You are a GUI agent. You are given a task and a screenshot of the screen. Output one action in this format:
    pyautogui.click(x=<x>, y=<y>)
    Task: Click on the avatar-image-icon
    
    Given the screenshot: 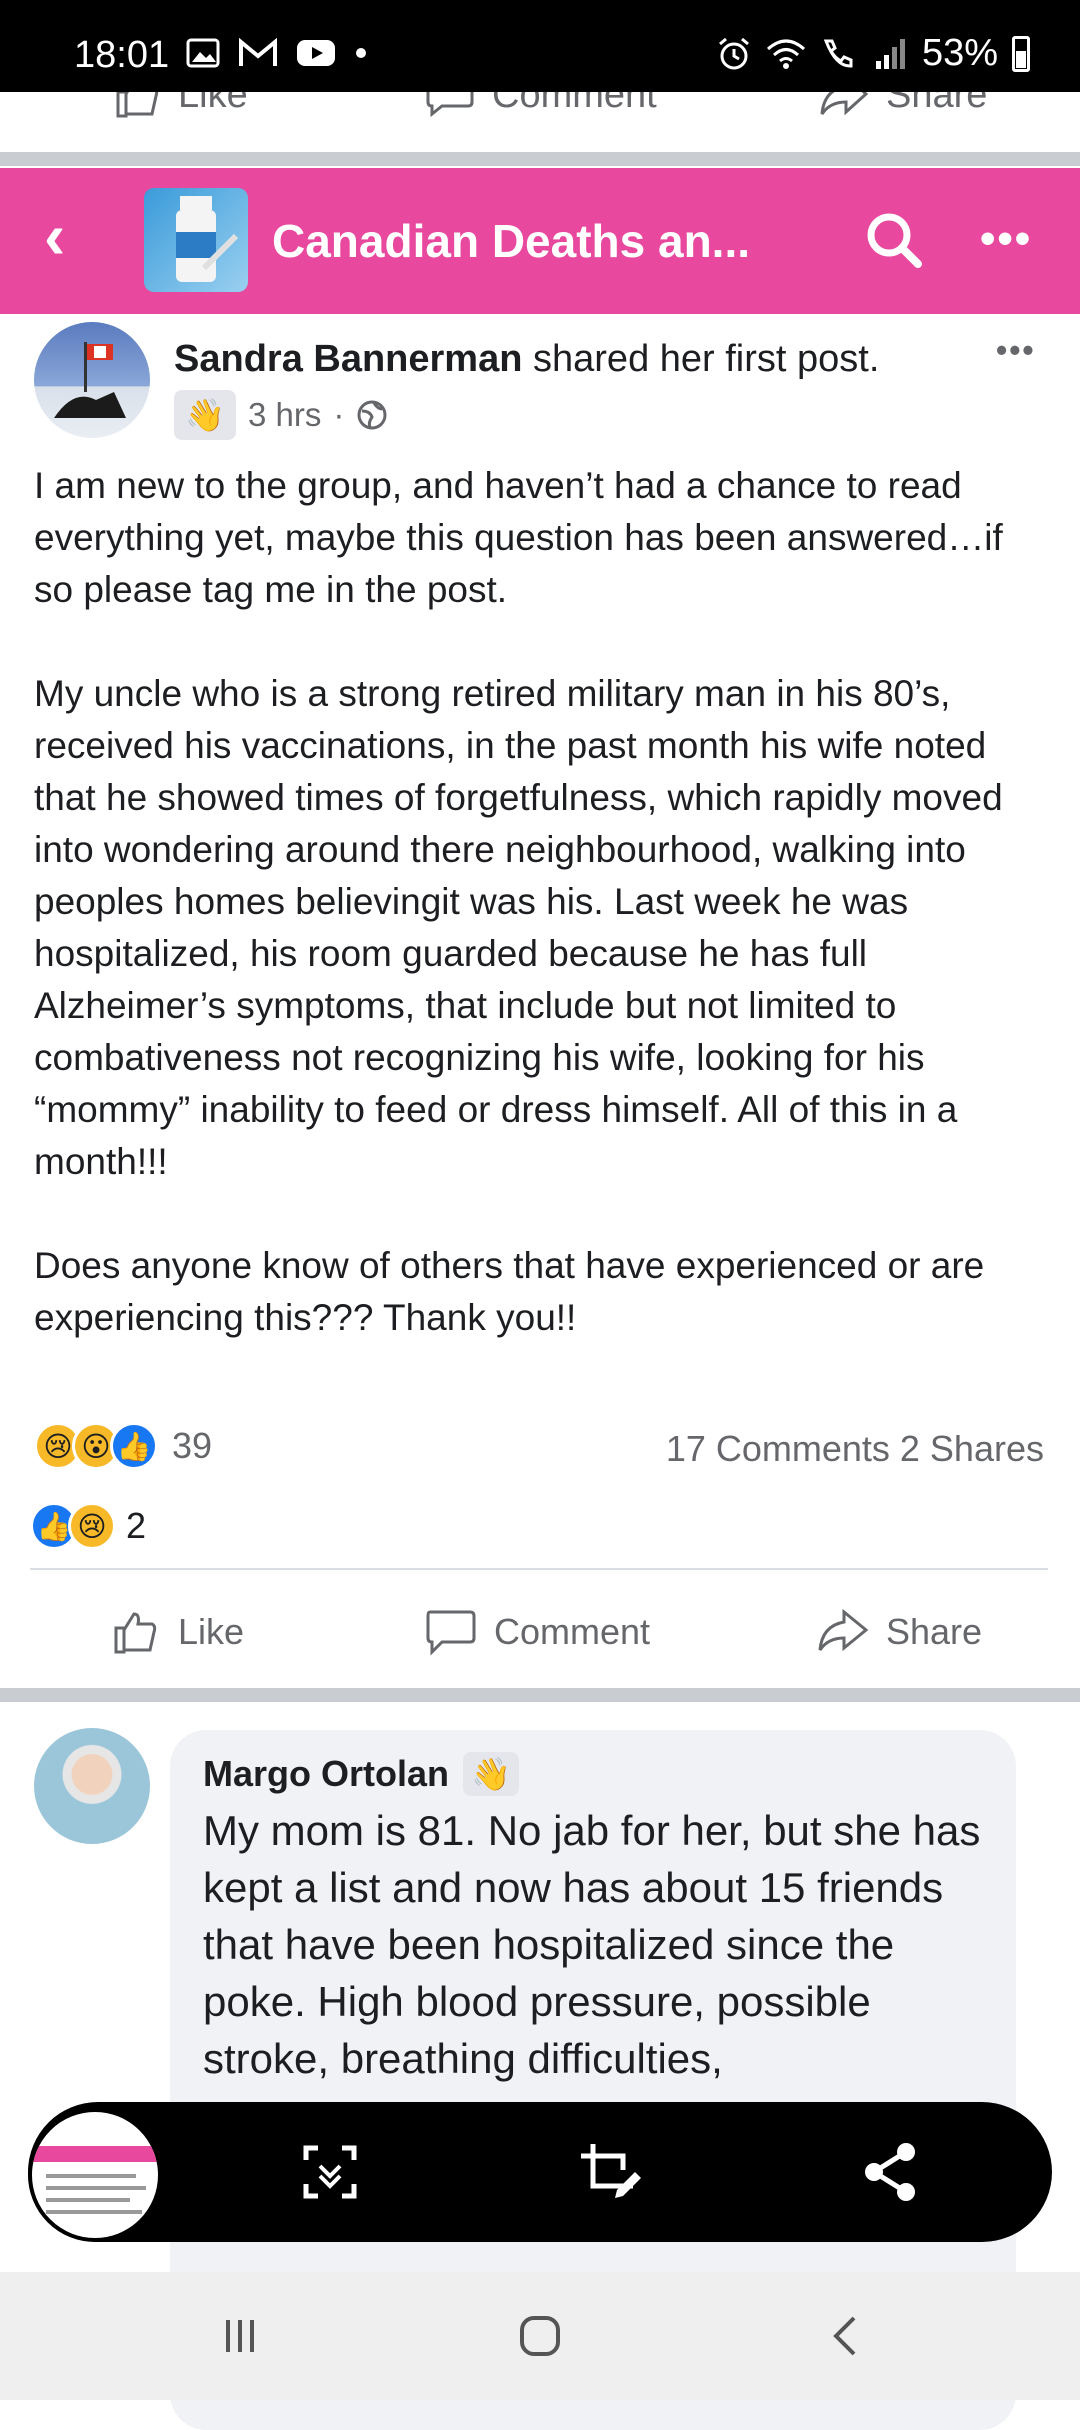 What is the action you would take?
    pyautogui.click(x=90, y=380)
    